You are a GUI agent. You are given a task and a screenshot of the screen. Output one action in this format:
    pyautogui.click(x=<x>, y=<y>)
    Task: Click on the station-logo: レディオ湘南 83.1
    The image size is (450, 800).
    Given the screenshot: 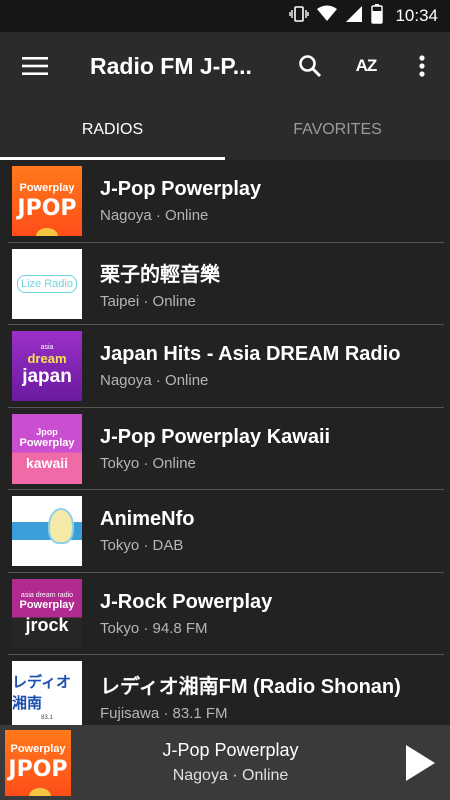 What is the action you would take?
    pyautogui.click(x=47, y=693)
    